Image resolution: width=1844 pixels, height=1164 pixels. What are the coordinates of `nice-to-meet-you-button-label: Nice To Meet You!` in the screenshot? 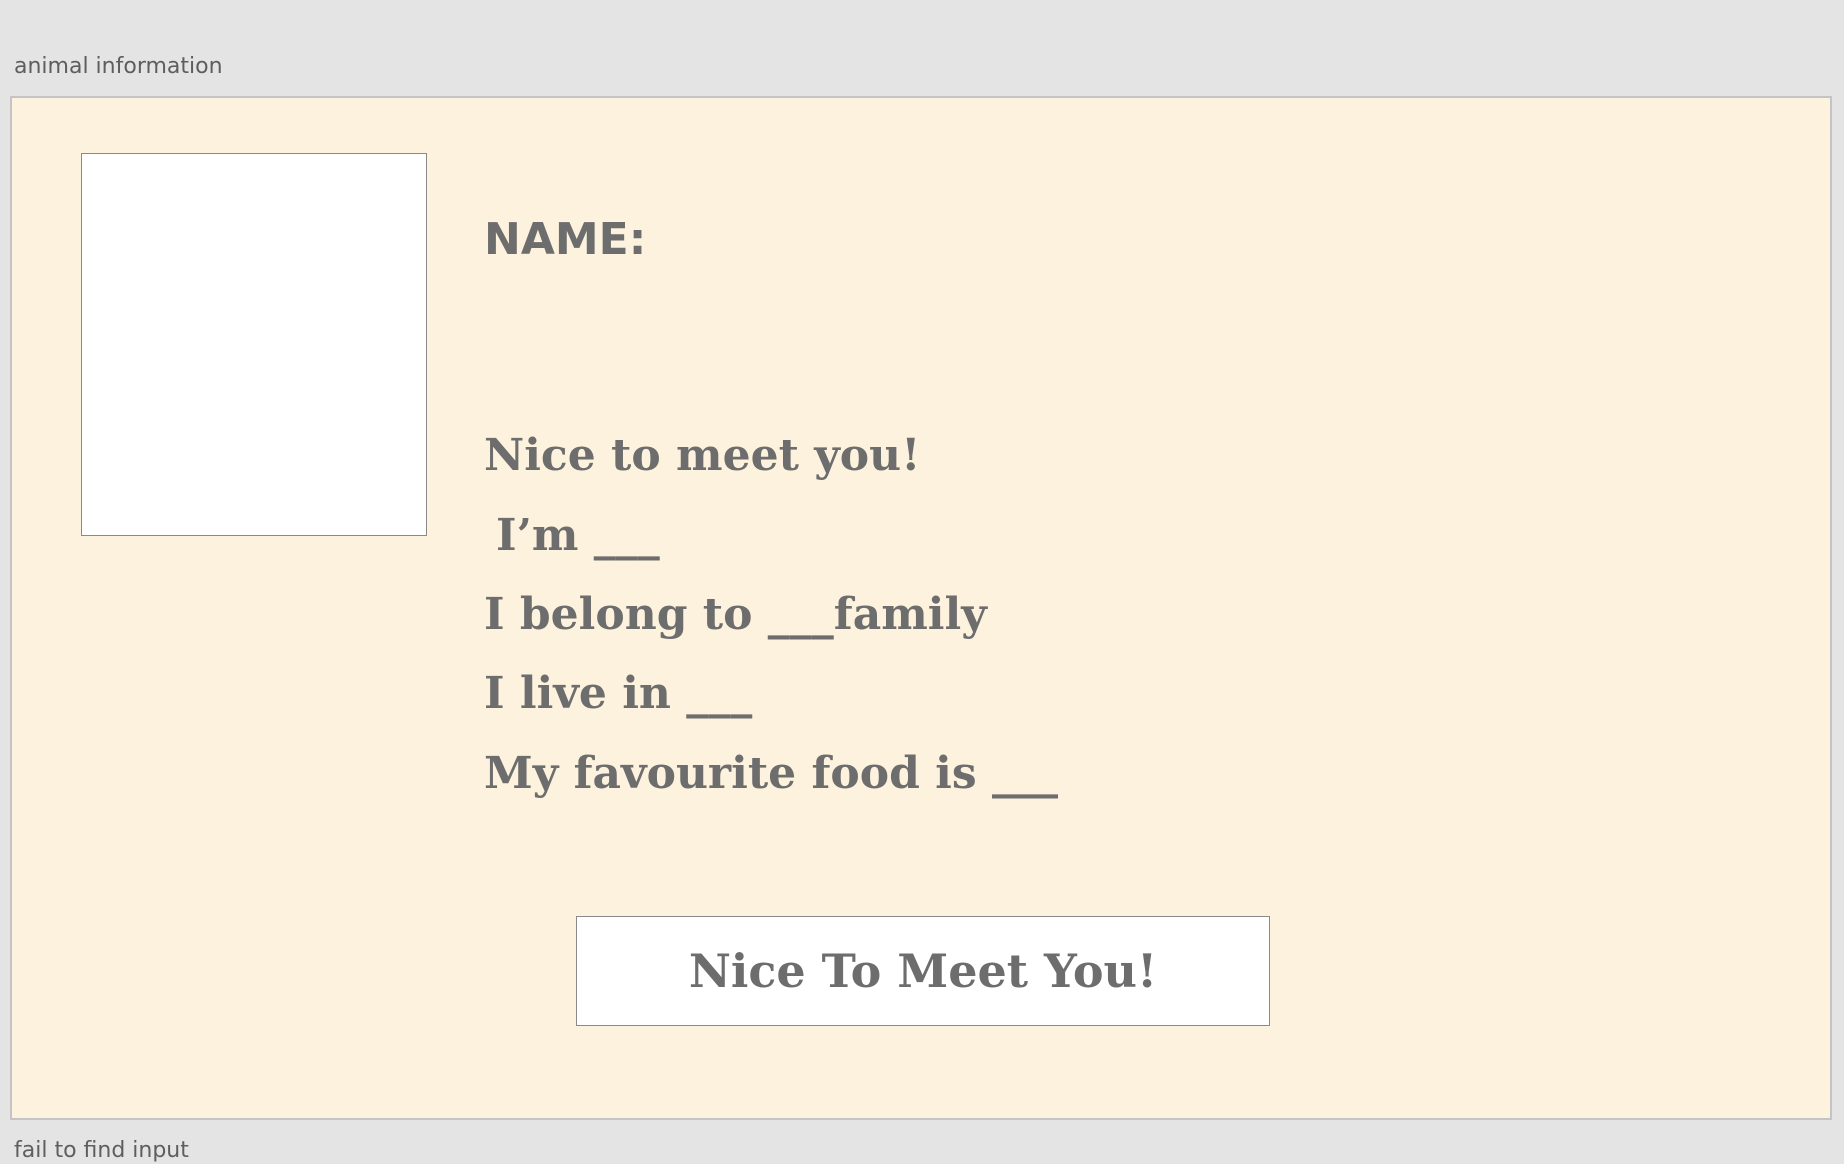 It's located at (923, 971).